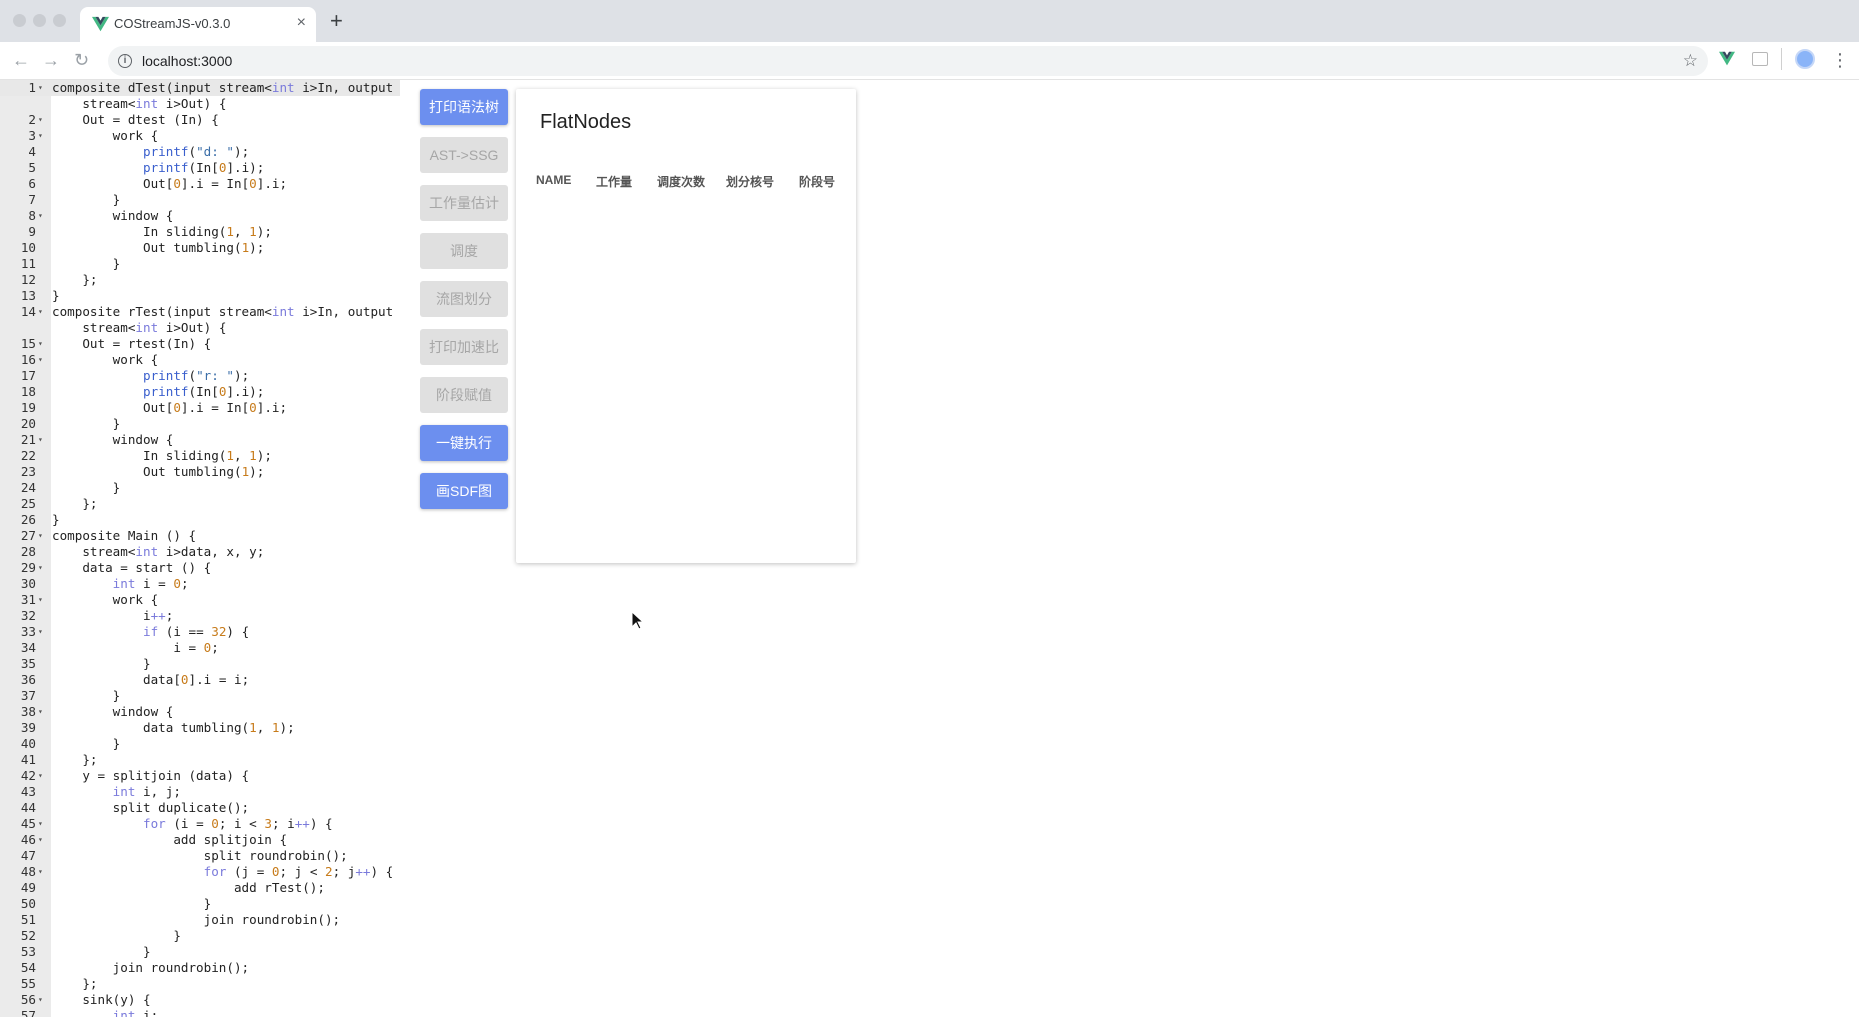 Image resolution: width=1859 pixels, height=1017 pixels. I want to click on column-header-name: NAME, so click(553, 180).